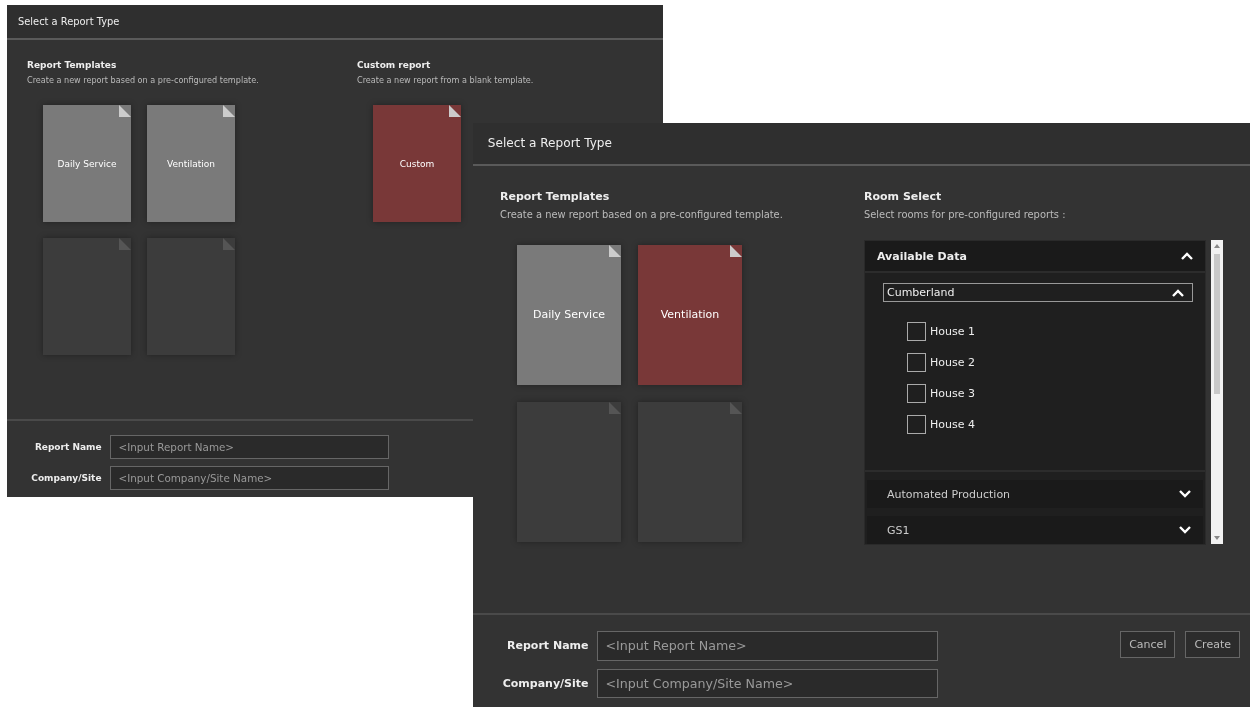 Image resolution: width=1250 pixels, height=707 pixels. I want to click on report-template-tile: Custom, so click(417, 164).